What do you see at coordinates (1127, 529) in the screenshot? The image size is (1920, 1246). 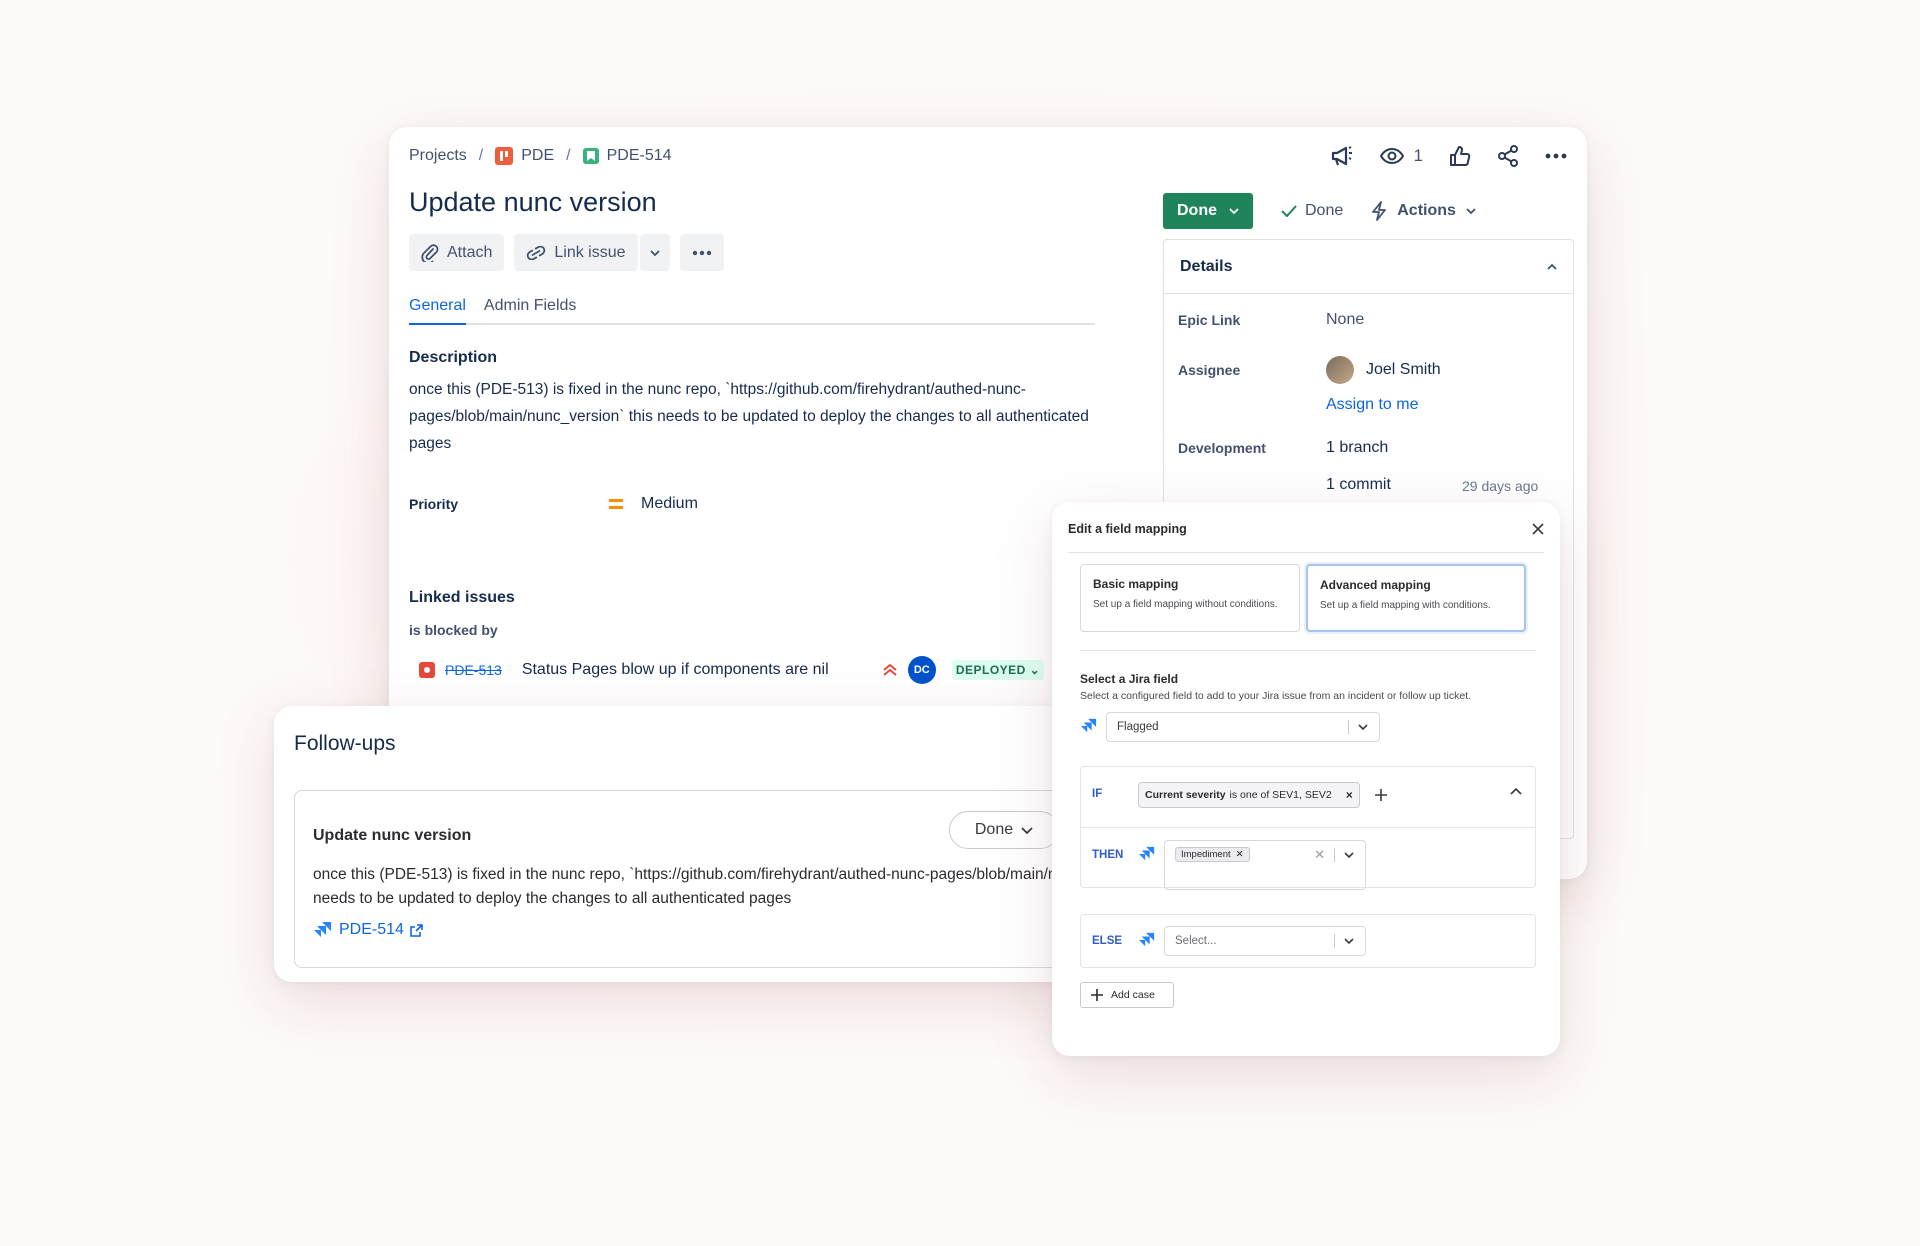 I see `modal-title: Edit a field mapping` at bounding box center [1127, 529].